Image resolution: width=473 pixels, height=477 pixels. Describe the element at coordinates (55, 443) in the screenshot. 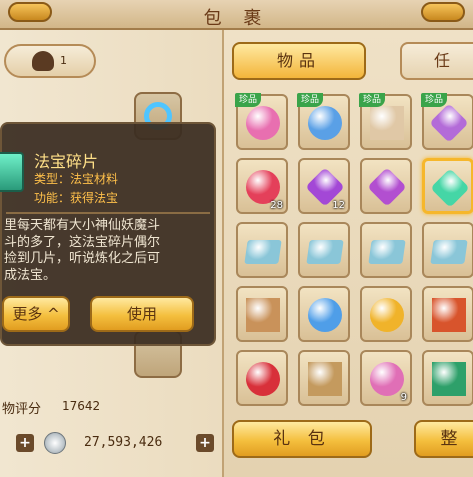

I see `silver-coin-icon` at that location.